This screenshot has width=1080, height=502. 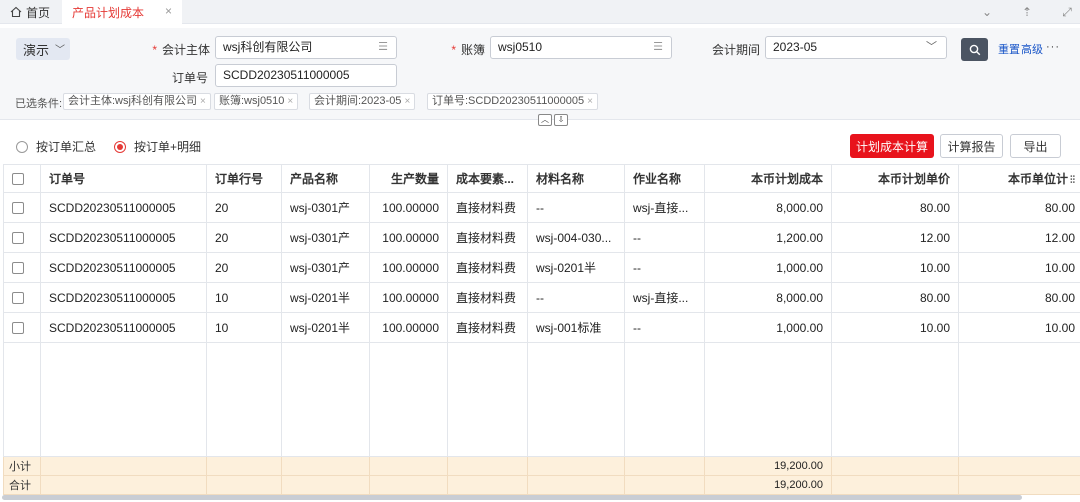 I want to click on col-header-unit-cost: 本币单位计 ⫶⫶, so click(x=1019, y=178).